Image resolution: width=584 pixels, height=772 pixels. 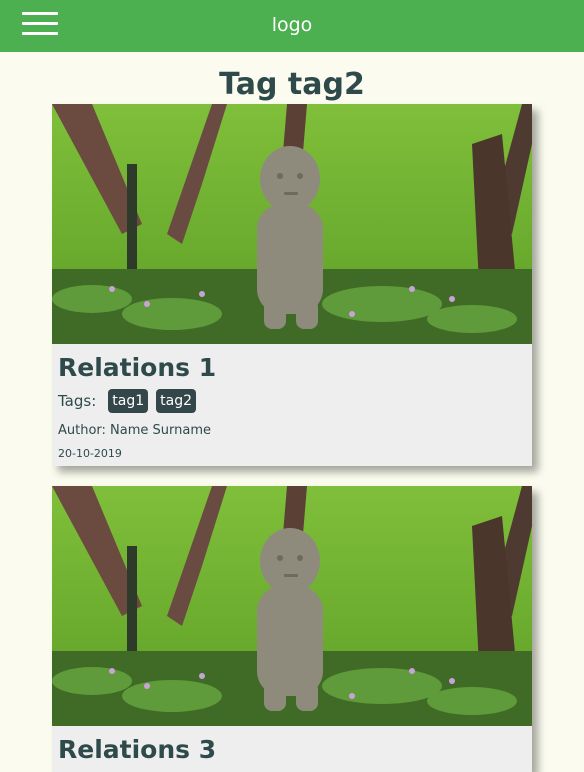 What do you see at coordinates (176, 401) in the screenshot?
I see `tag-tag2: tag2` at bounding box center [176, 401].